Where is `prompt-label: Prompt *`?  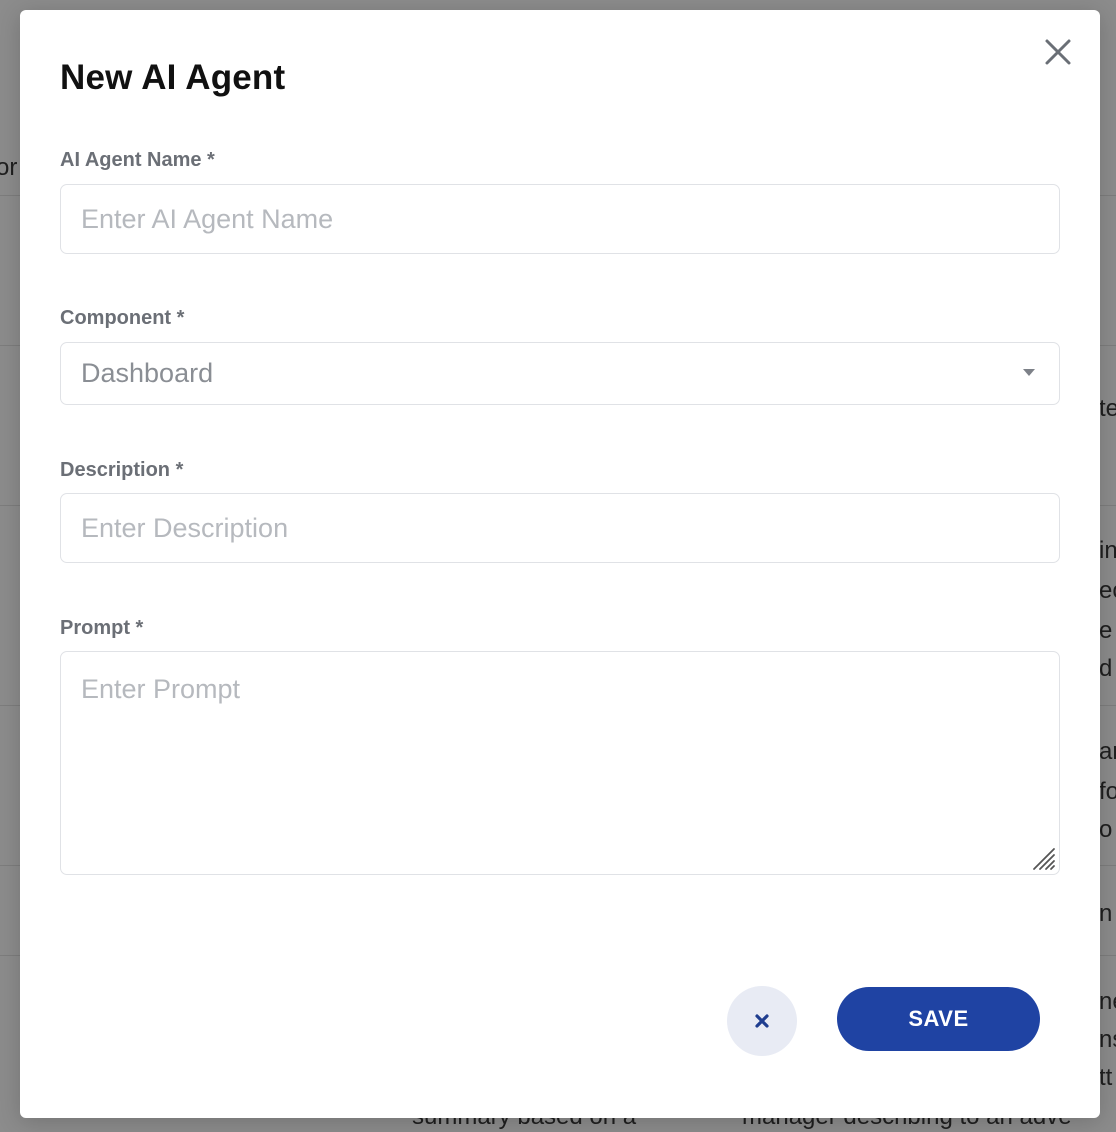
prompt-label: Prompt * is located at coordinates (102, 628).